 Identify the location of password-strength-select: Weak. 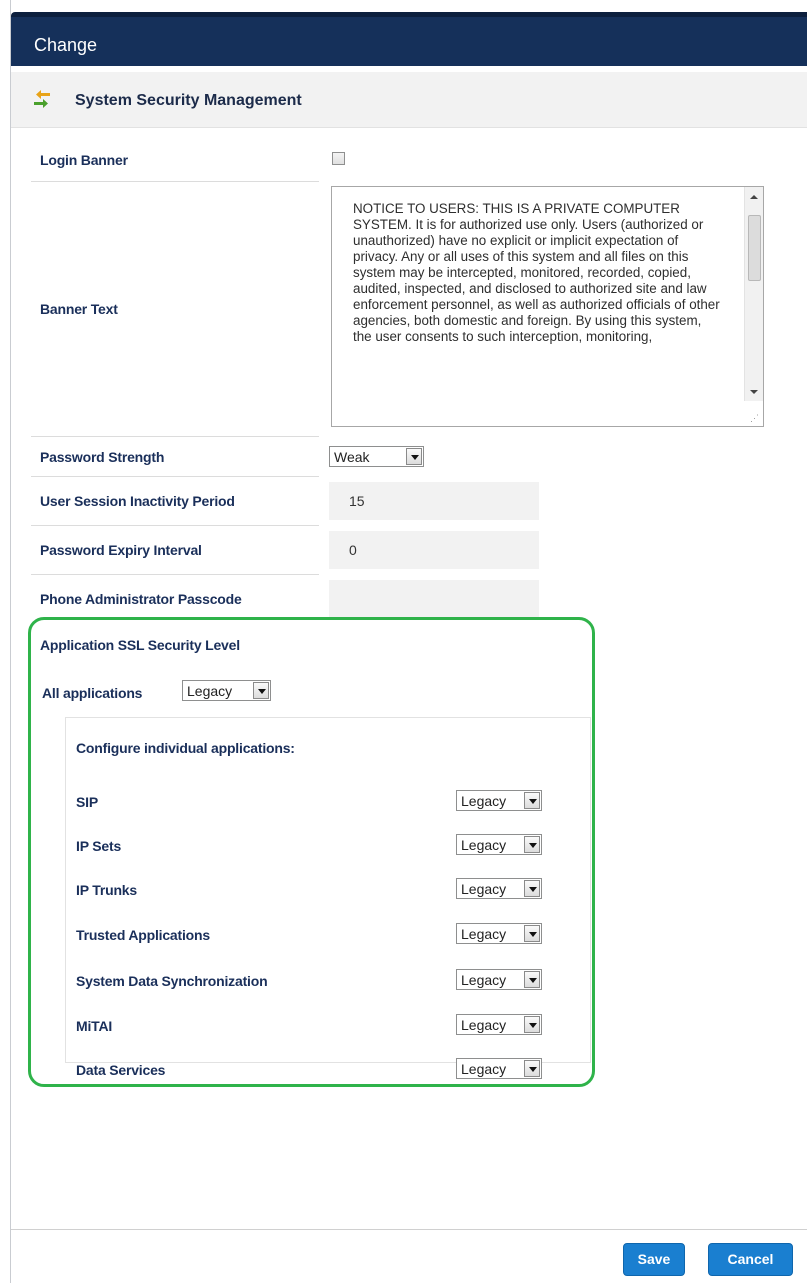
(376, 456).